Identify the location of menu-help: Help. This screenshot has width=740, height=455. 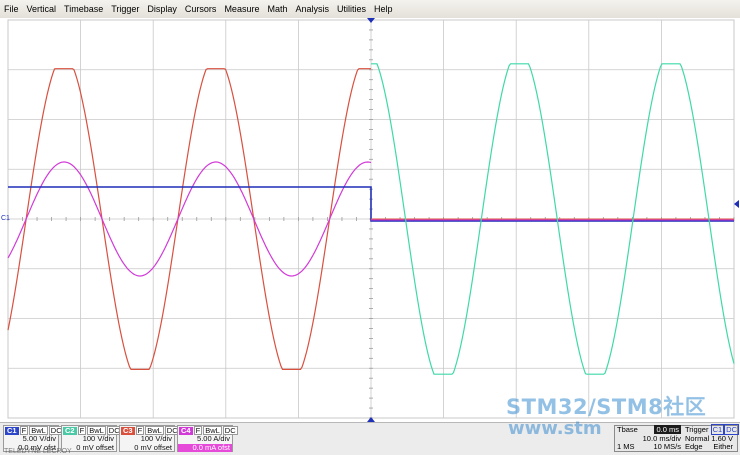
(383, 9).